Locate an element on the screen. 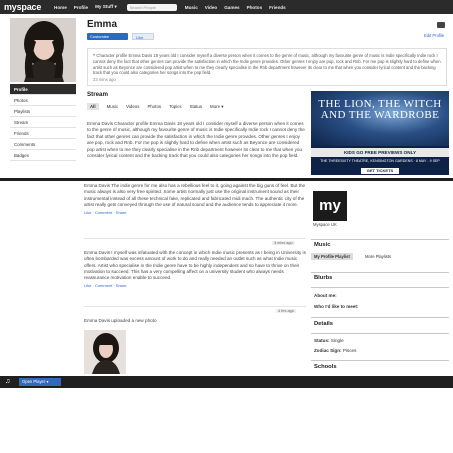 This screenshot has height=453, width=453. nav-friends: Friends is located at coordinates (277, 7).